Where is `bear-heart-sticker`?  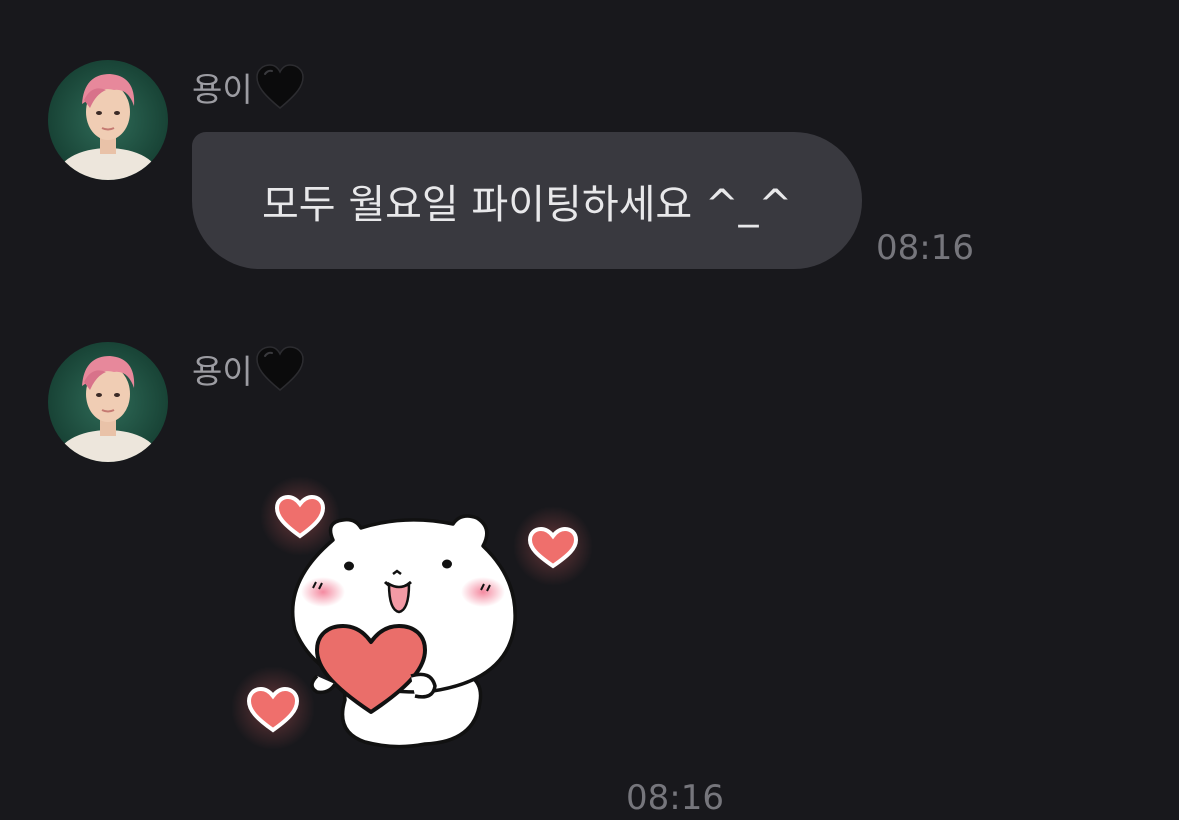
bear-heart-sticker is located at coordinates (410, 615).